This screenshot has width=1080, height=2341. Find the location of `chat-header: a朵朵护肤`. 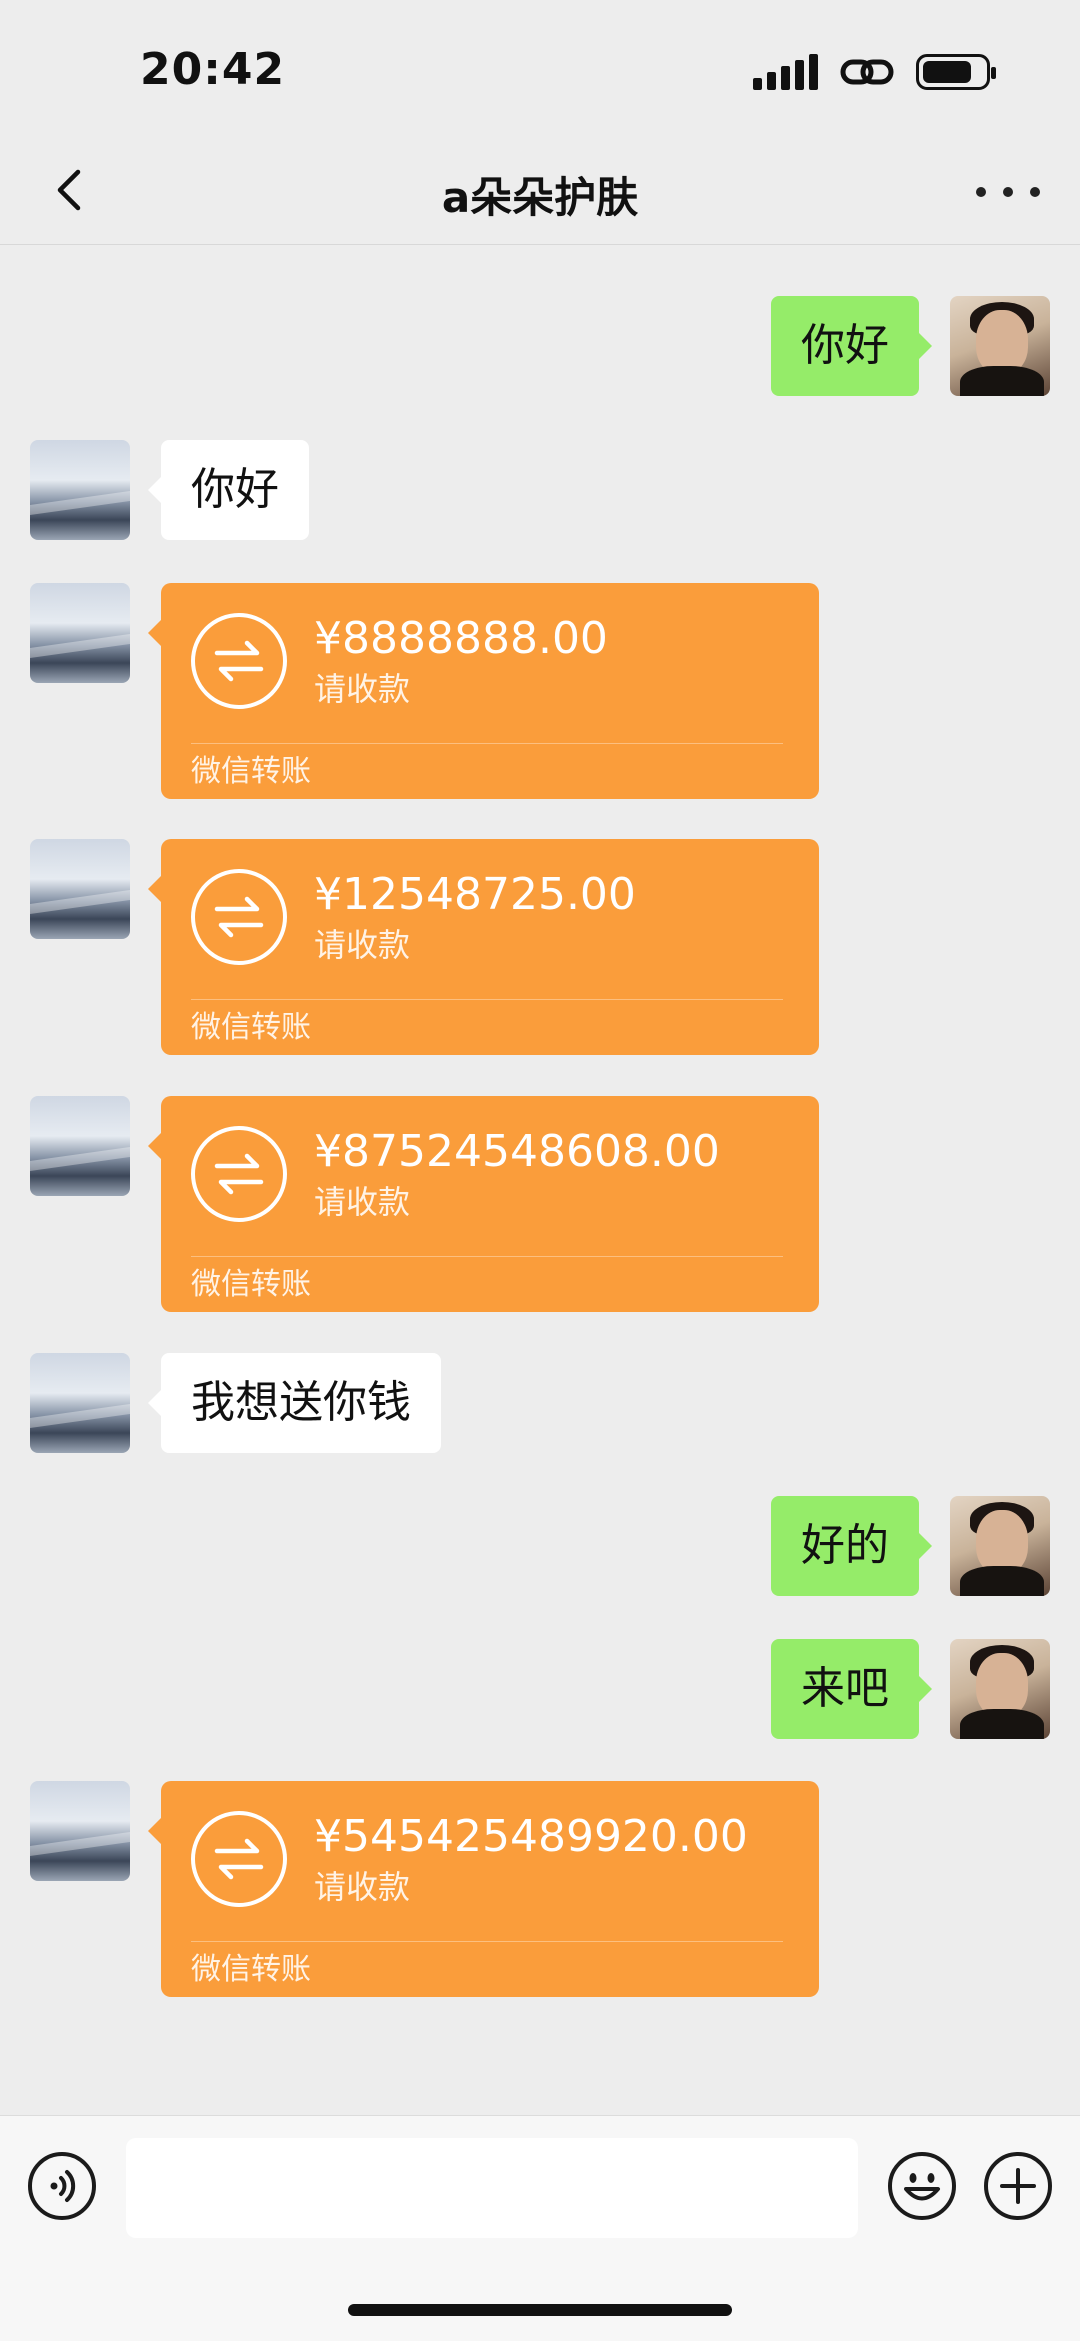

chat-header: a朵朵护肤 is located at coordinates (540, 192).